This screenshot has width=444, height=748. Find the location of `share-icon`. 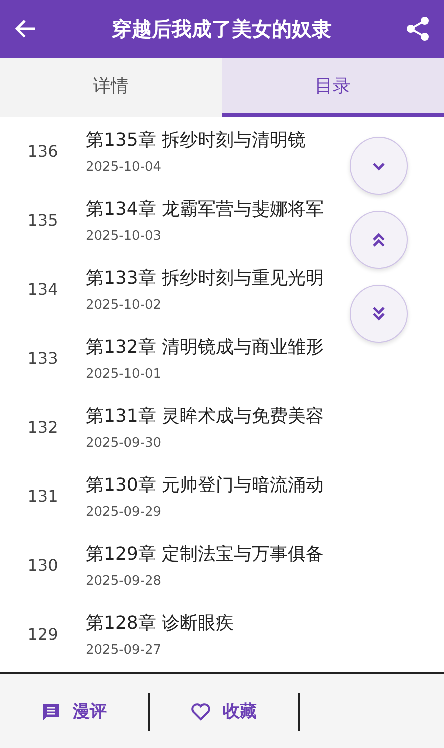

share-icon is located at coordinates (418, 29).